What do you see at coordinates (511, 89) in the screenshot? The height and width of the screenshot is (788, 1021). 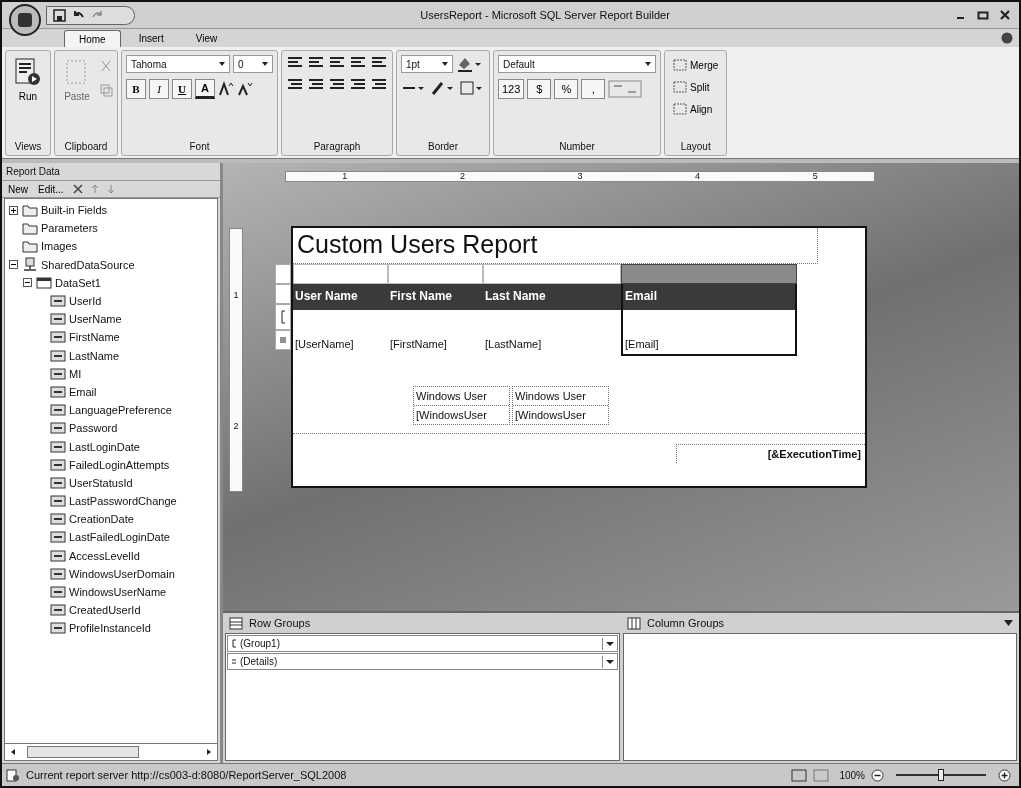 I see `number-format-button: 123` at bounding box center [511, 89].